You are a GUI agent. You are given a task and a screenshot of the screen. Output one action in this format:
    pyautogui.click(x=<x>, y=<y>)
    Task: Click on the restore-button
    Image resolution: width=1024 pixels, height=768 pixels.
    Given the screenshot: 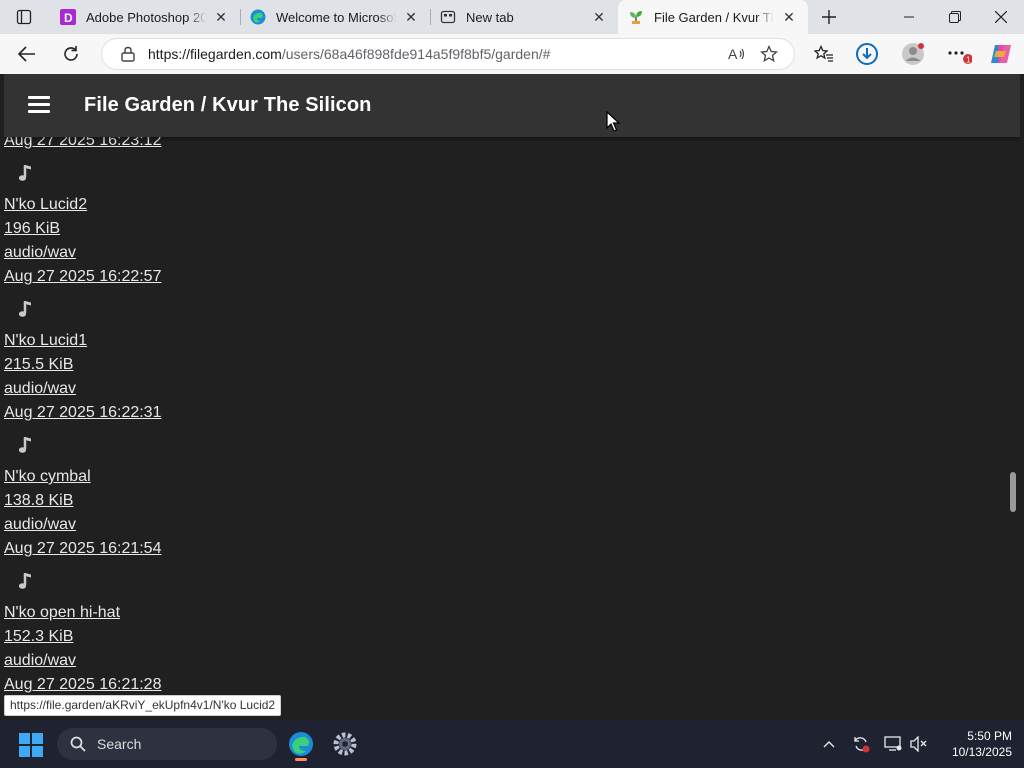 What is the action you would take?
    pyautogui.click(x=955, y=17)
    